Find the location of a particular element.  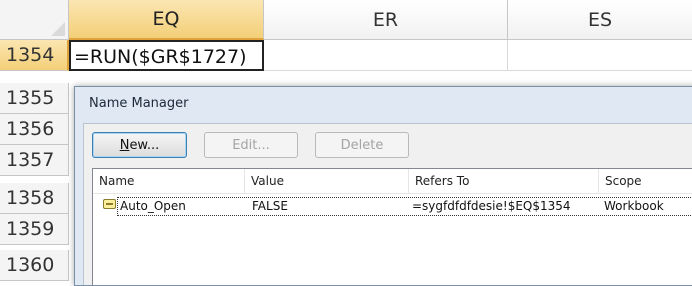

defined-name-icon is located at coordinates (109, 204).